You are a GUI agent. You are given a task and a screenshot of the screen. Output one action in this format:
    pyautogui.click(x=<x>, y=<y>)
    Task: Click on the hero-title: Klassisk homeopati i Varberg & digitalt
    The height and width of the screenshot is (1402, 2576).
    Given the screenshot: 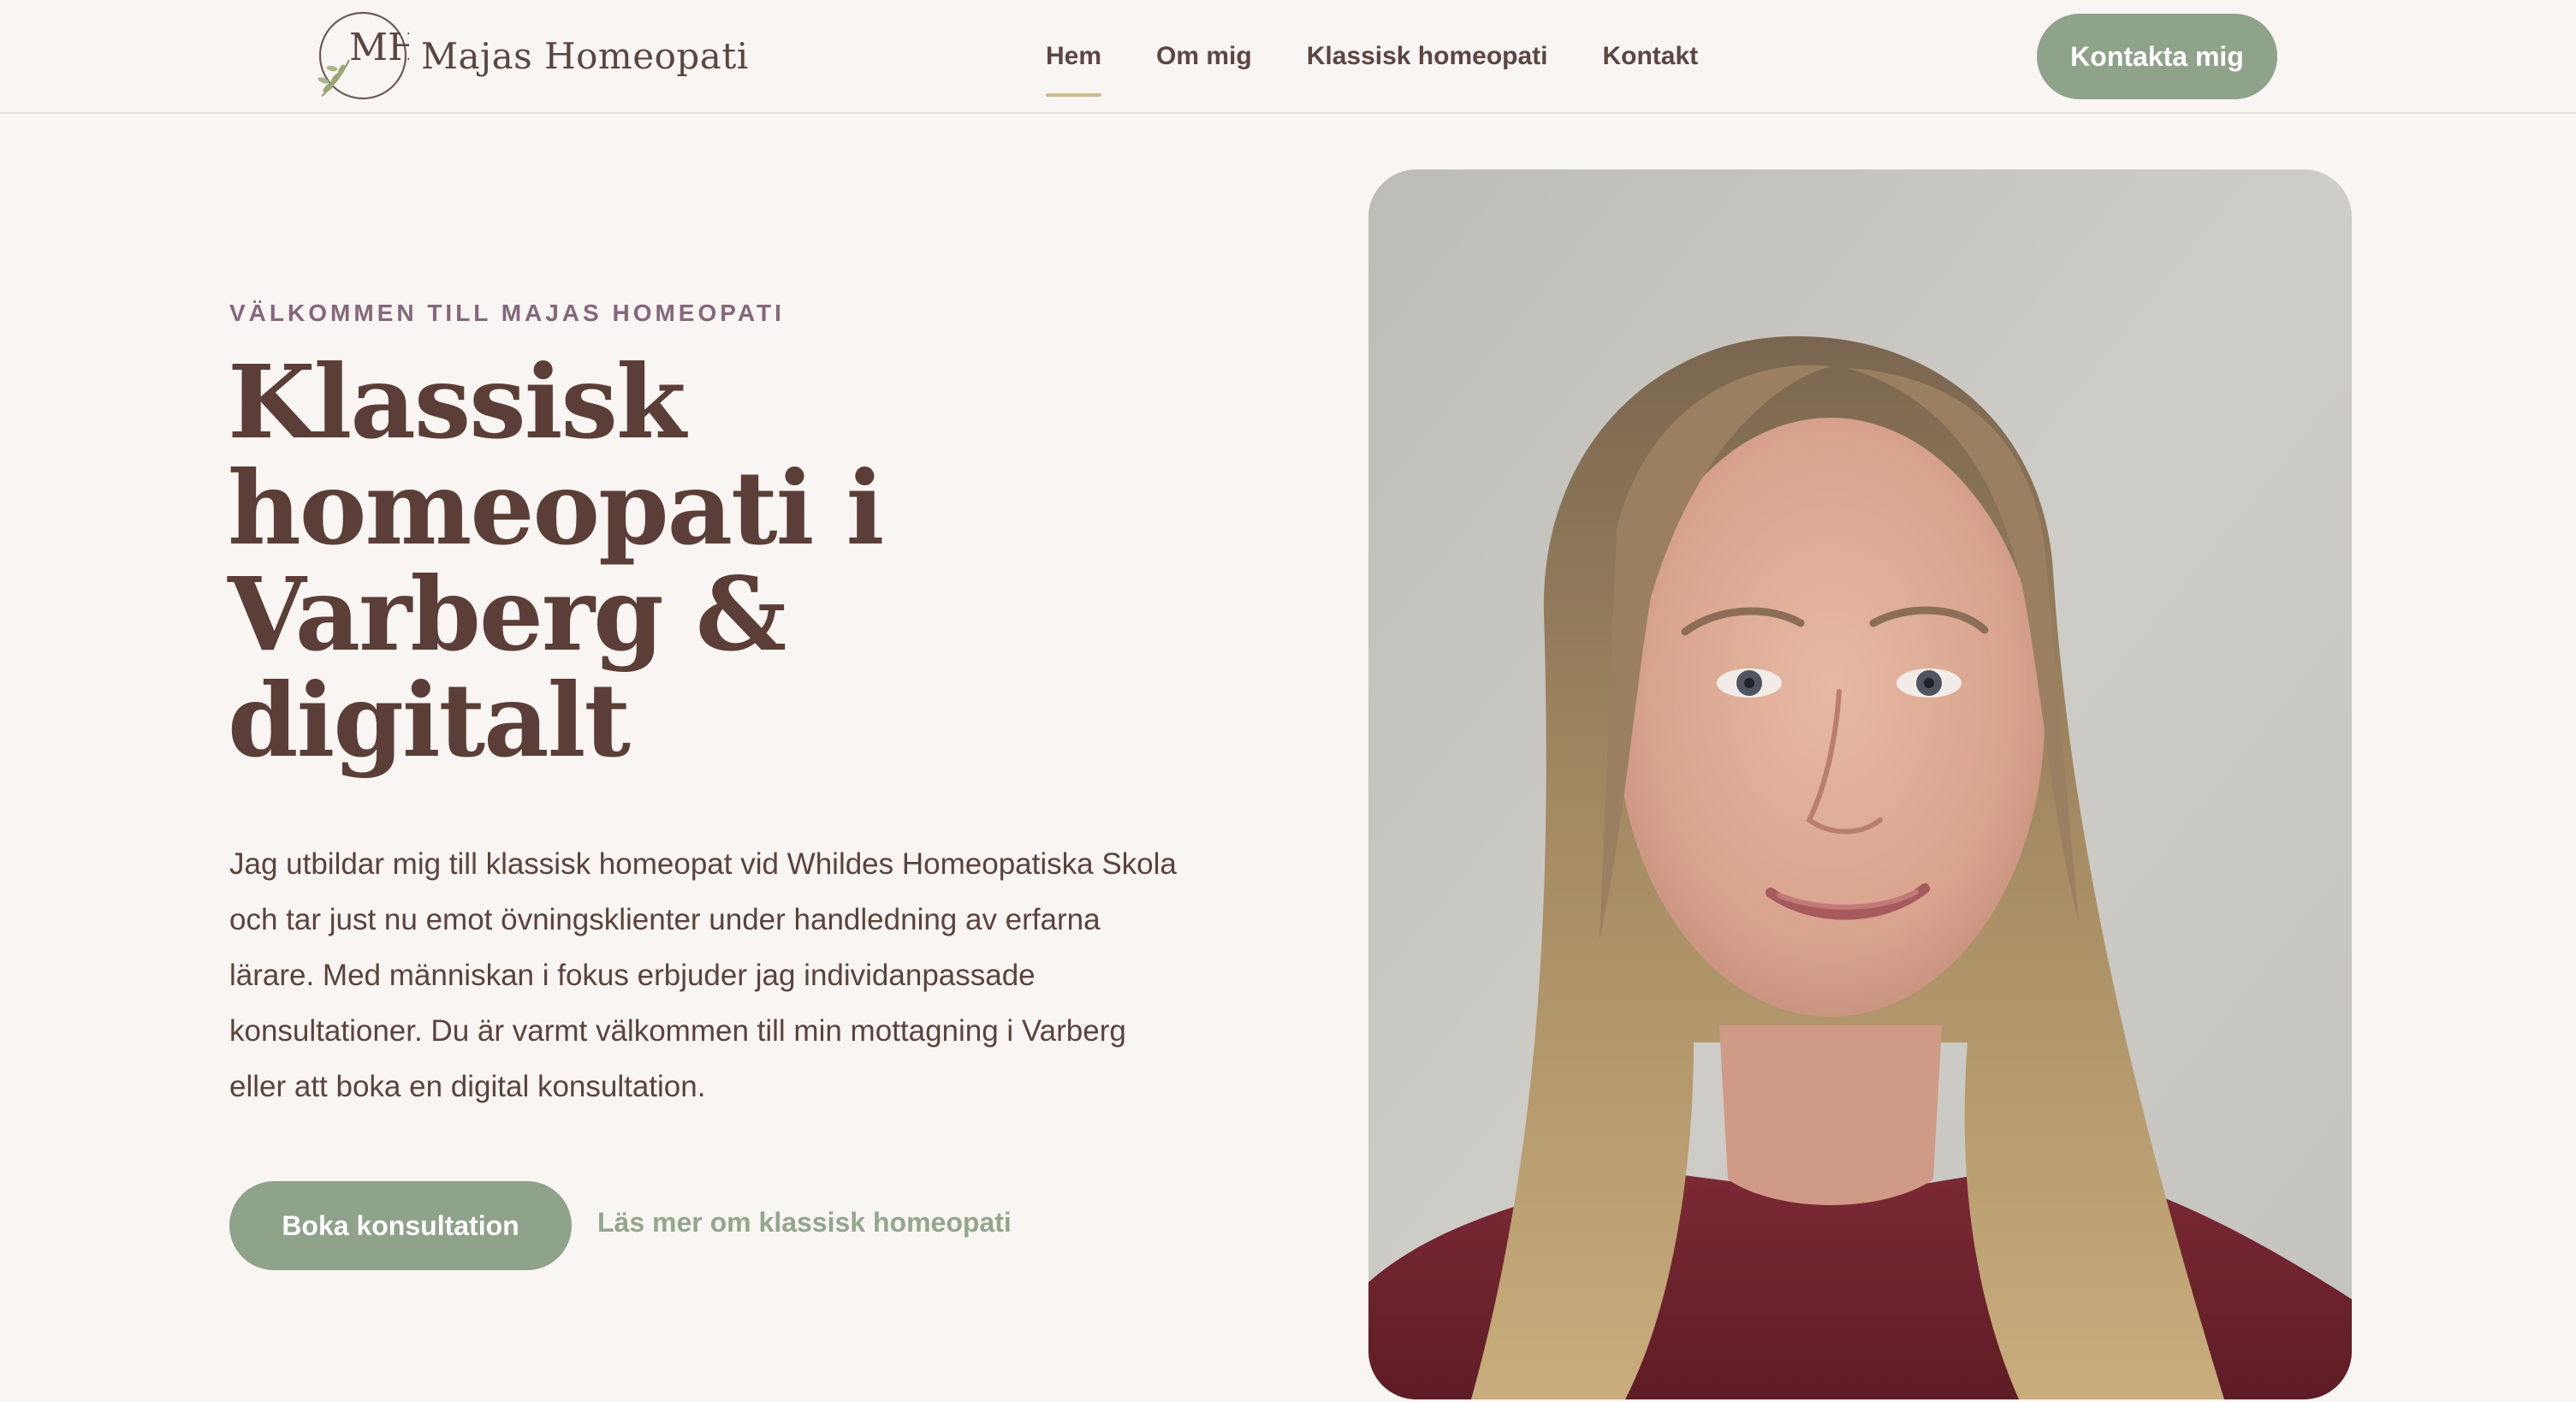 What is the action you would take?
    pyautogui.click(x=596, y=561)
    